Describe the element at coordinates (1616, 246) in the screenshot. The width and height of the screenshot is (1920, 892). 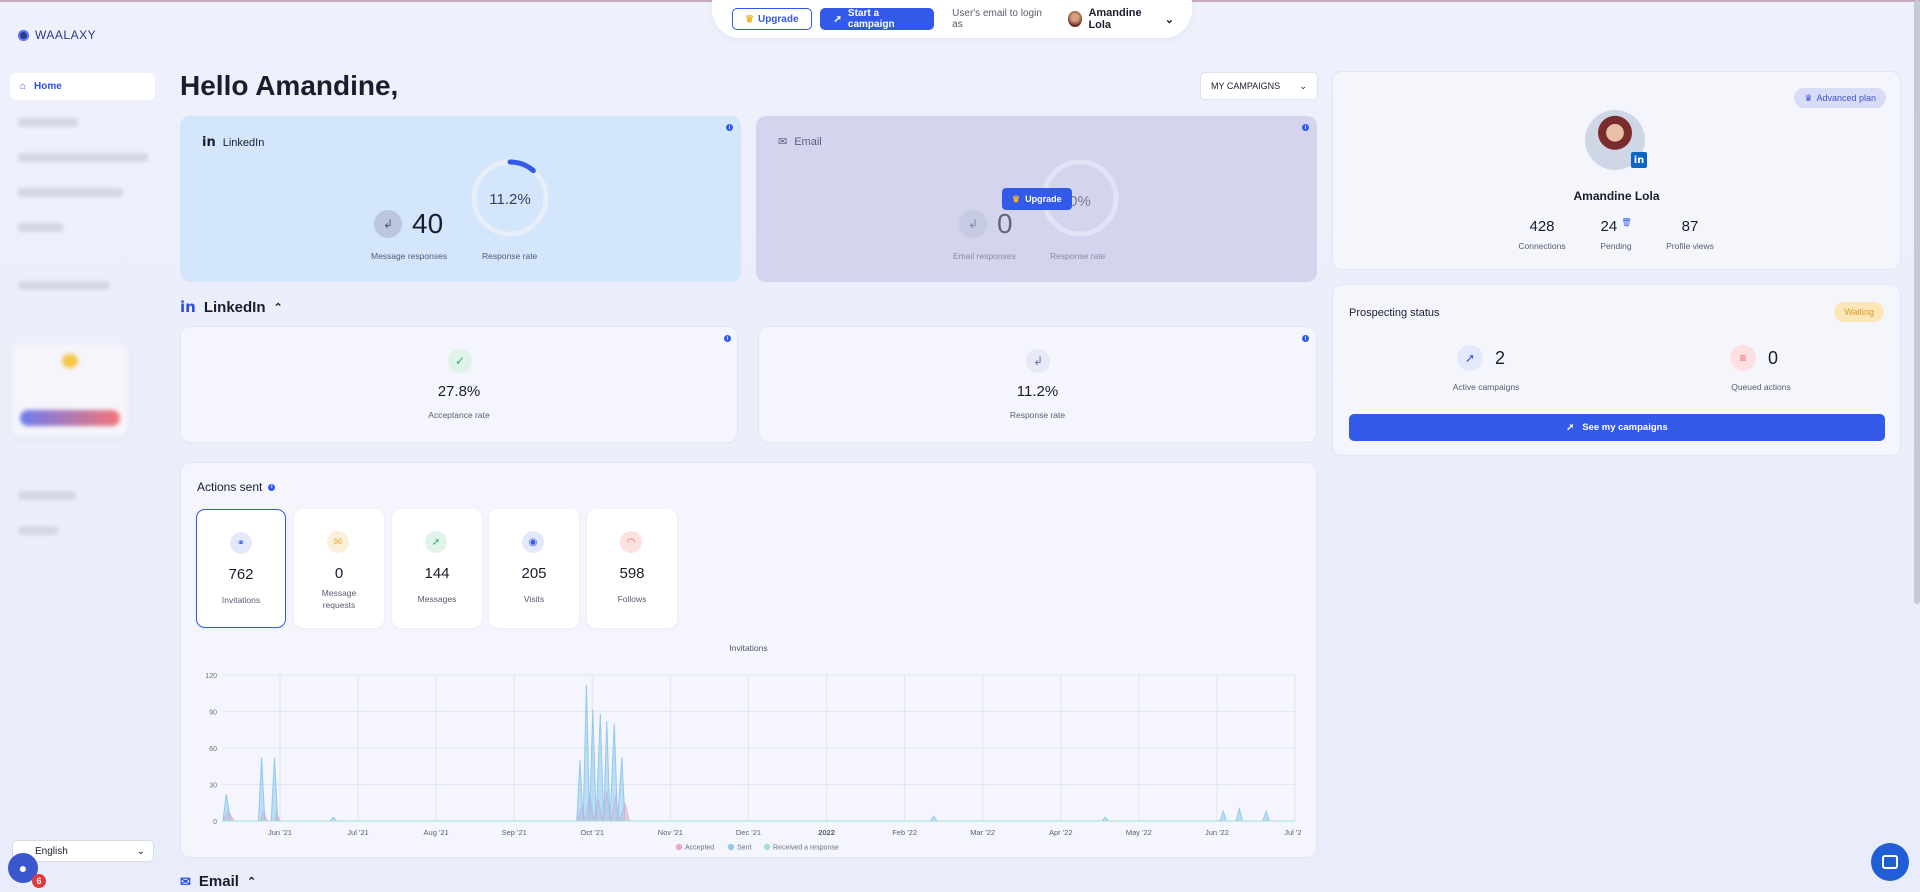
I see `pending-label: Pending` at that location.